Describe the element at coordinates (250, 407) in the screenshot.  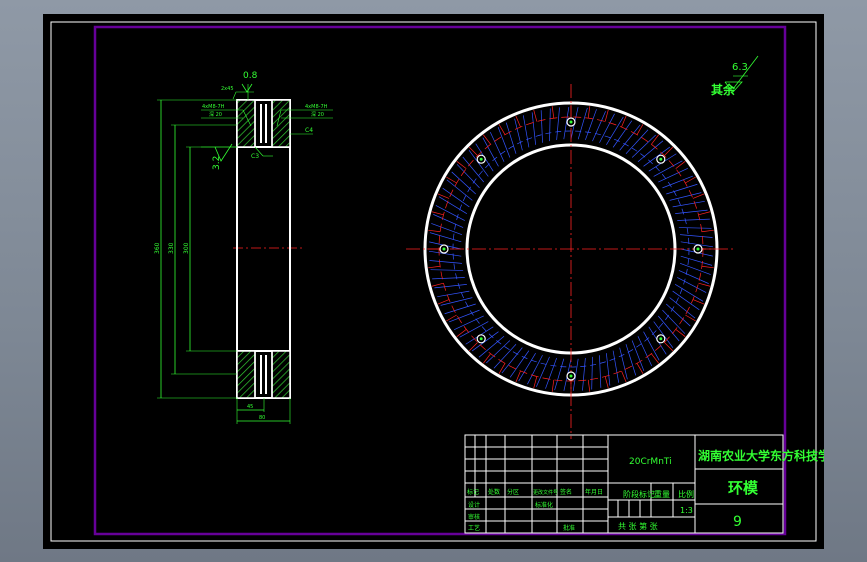
I see `dim-45: 45` at that location.